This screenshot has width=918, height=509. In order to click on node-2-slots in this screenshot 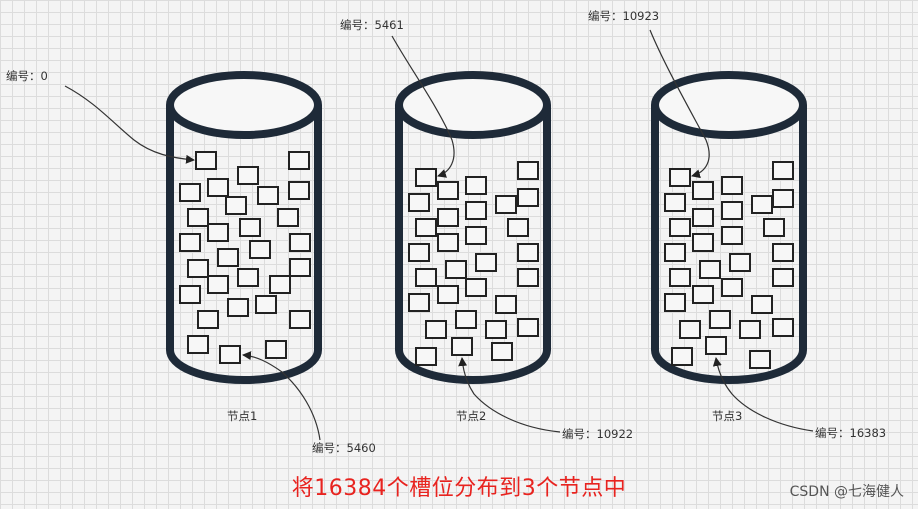, I will do `click(473, 263)`.